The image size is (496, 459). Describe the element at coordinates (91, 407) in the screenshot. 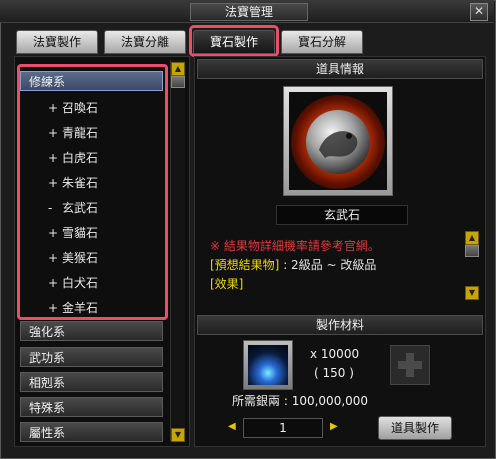

I see `category-special: 特殊系` at that location.